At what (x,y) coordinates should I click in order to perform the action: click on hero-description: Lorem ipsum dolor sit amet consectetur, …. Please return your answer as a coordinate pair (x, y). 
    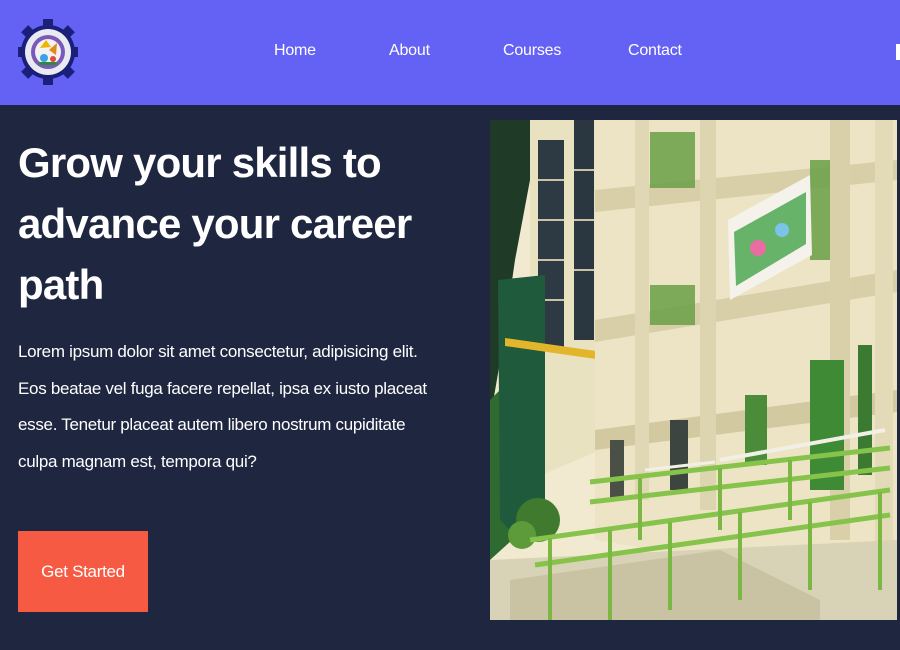
    Looking at the image, I should click on (222, 406).